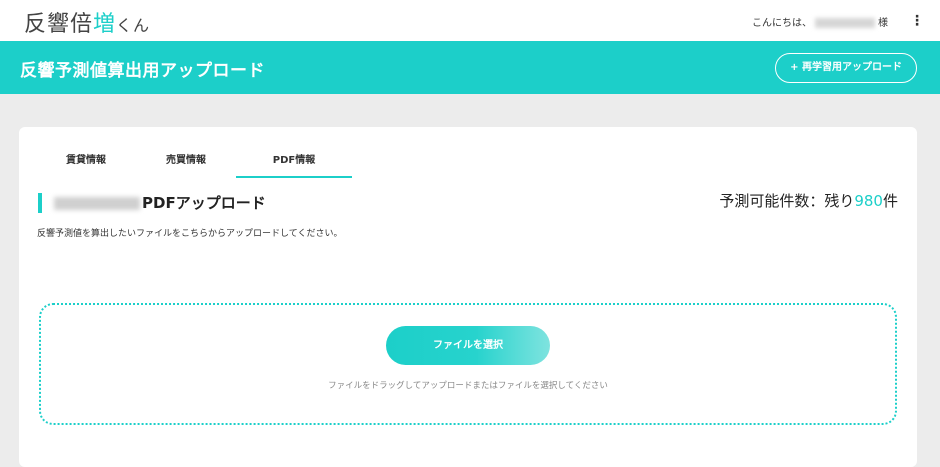 The image size is (940, 467). What do you see at coordinates (782, 23) in the screenshot?
I see `greeting-prefix: こんにちは、` at bounding box center [782, 23].